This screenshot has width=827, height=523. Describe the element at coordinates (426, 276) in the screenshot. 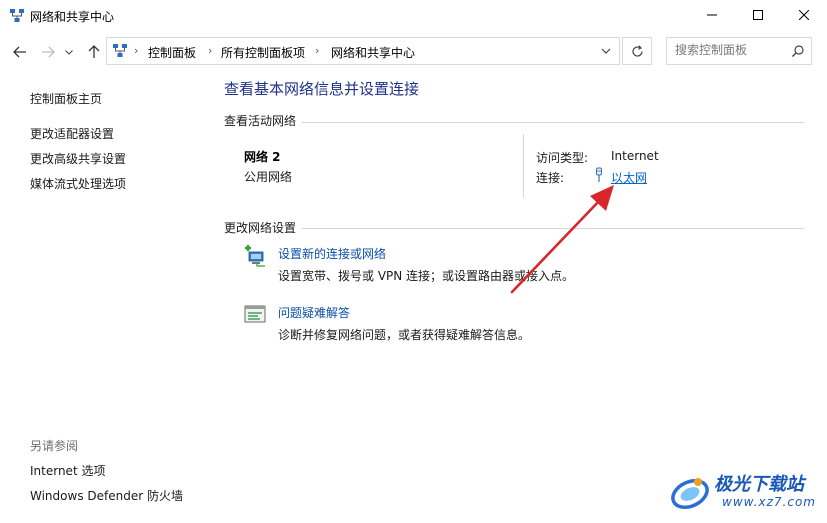

I see `setup-new-connection-description: 设置宽带、拨号或 VPN 连接；或设置路由器或接入点。` at that location.